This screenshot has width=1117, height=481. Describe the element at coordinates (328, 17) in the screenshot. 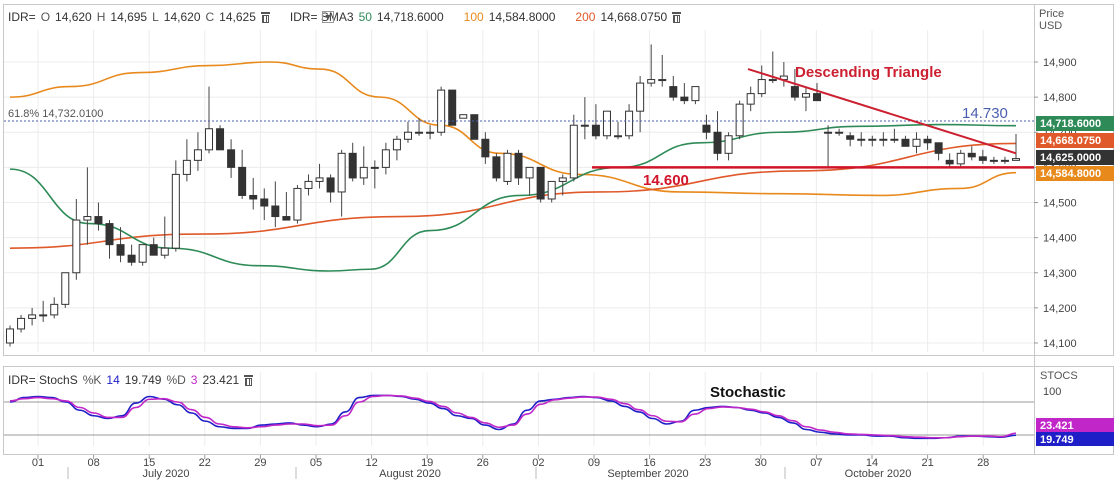

I see `chevron-down-icon: ▼` at that location.